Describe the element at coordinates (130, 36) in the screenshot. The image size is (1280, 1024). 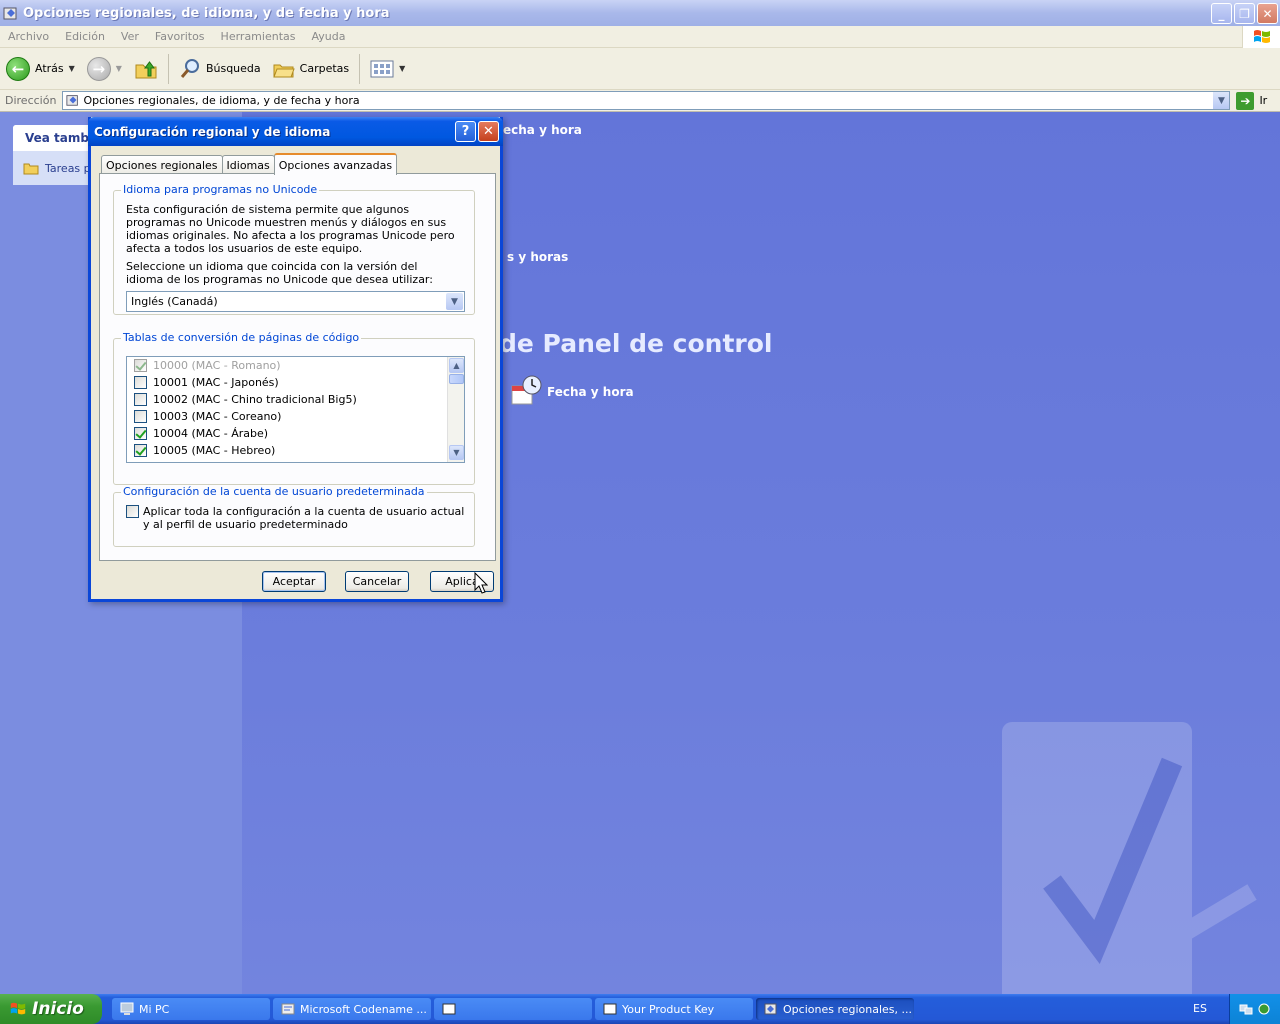
I see `menu-ver: Ver` at that location.